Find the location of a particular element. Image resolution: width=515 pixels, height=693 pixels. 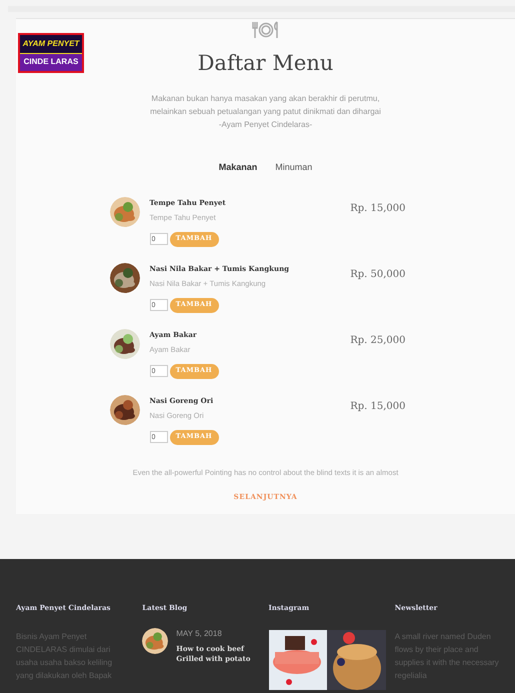

item-price: Rp. 25,000 is located at coordinates (378, 341).